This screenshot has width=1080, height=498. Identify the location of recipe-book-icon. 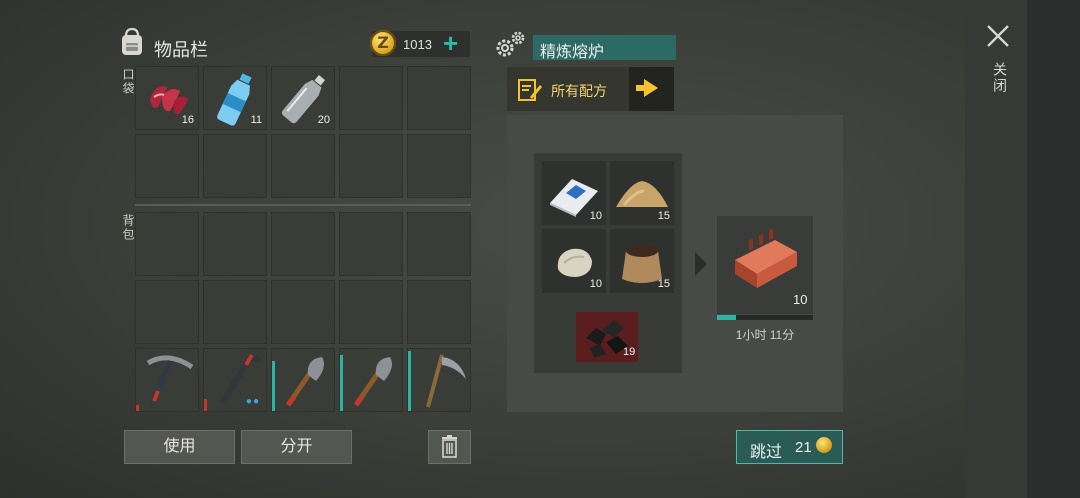
(530, 90).